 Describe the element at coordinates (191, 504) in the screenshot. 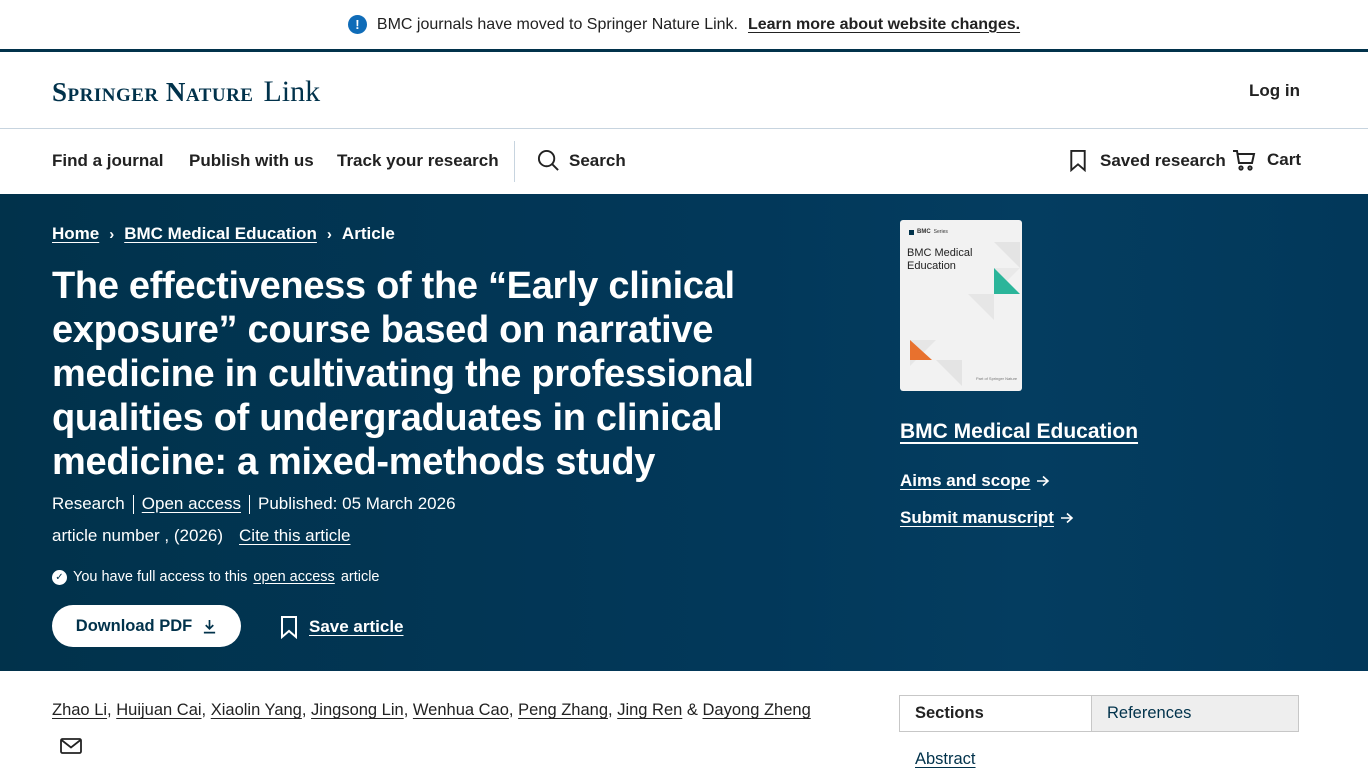

I see `open-access-link: Open access` at that location.